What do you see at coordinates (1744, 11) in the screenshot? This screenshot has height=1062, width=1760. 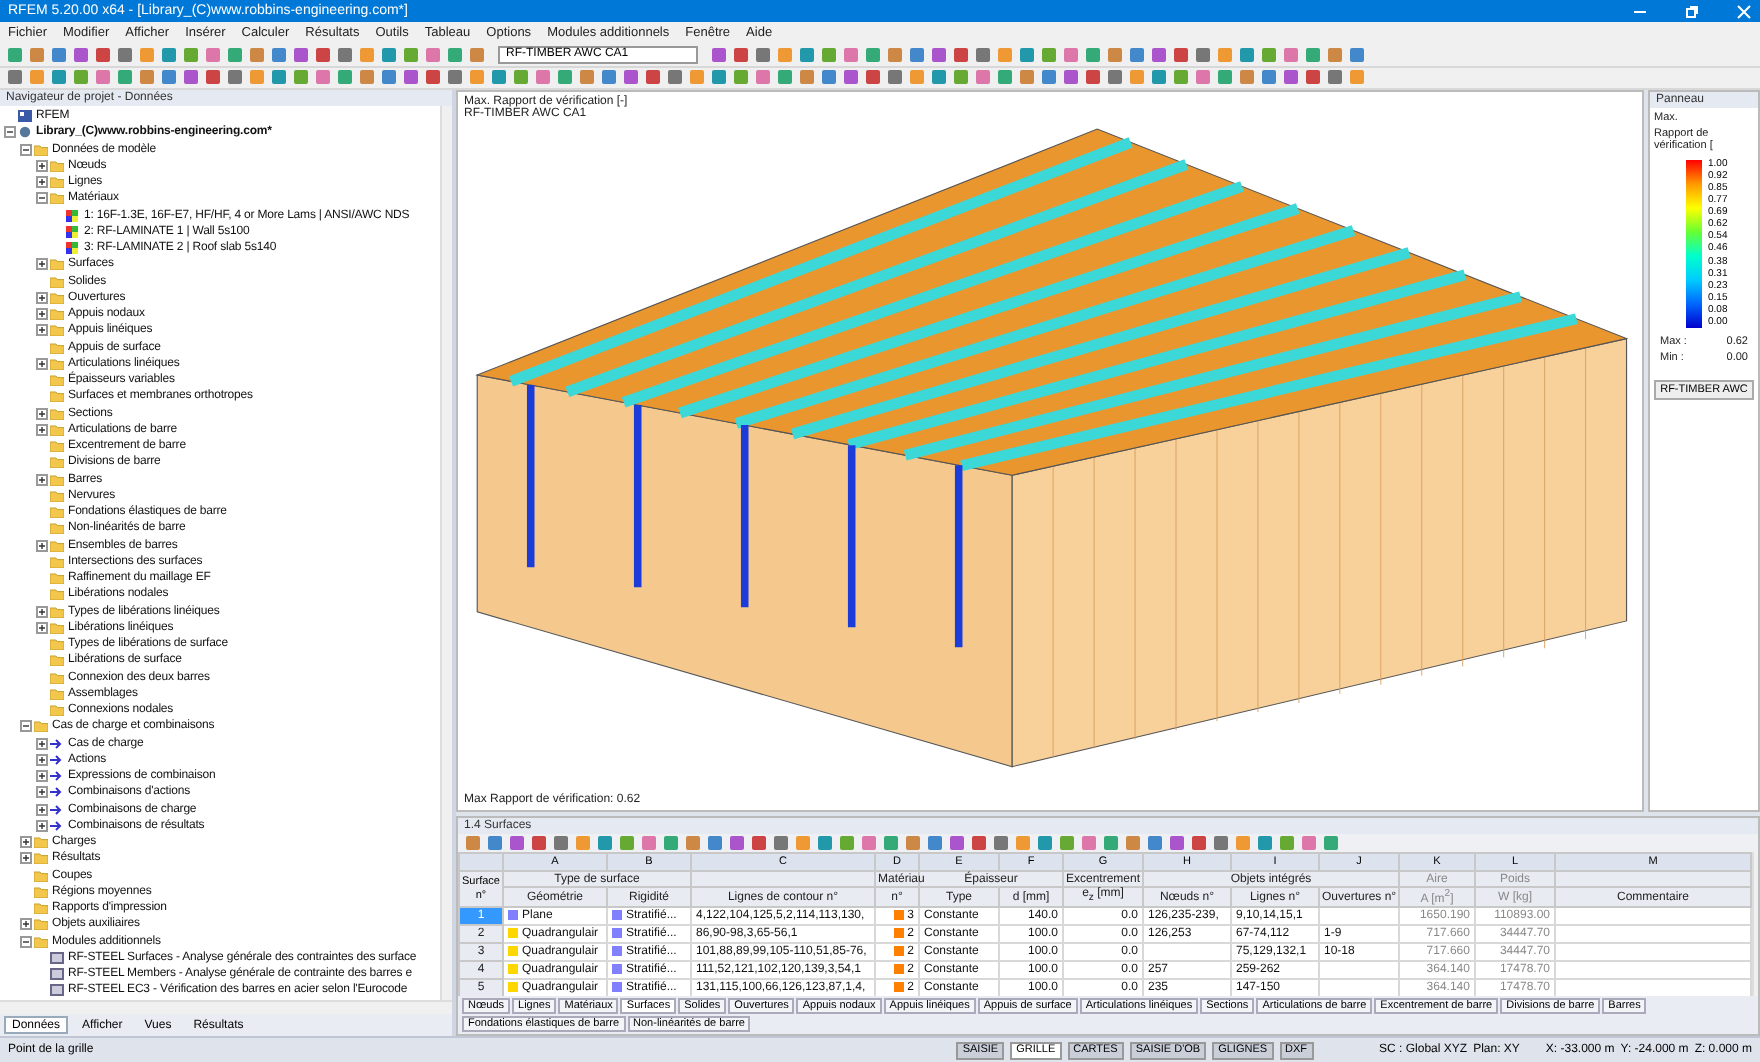 I see `close-icon` at bounding box center [1744, 11].